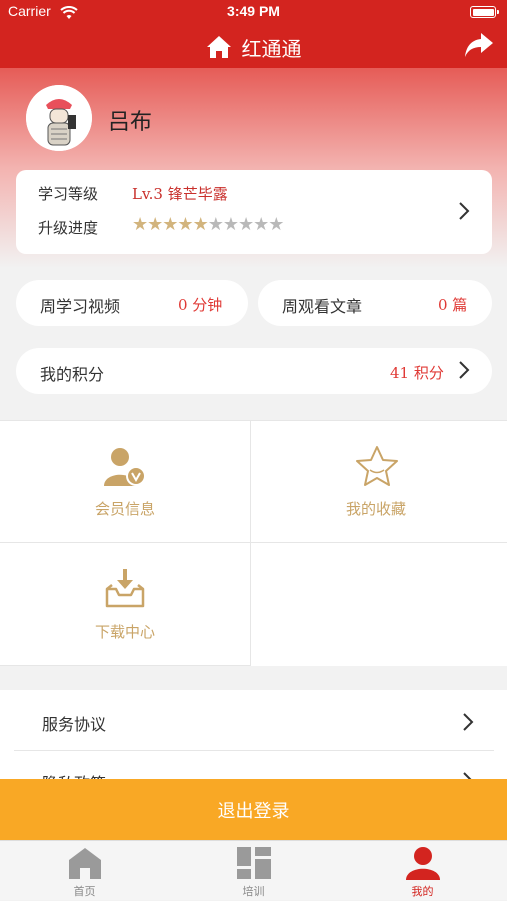 Image resolution: width=507 pixels, height=901 pixels. I want to click on download-icon, so click(125, 588).